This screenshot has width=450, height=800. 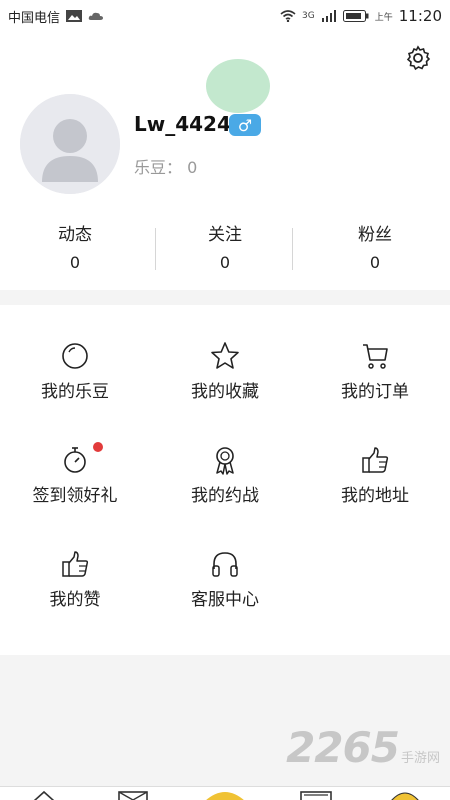 I want to click on card-icon, so click(x=316, y=794).